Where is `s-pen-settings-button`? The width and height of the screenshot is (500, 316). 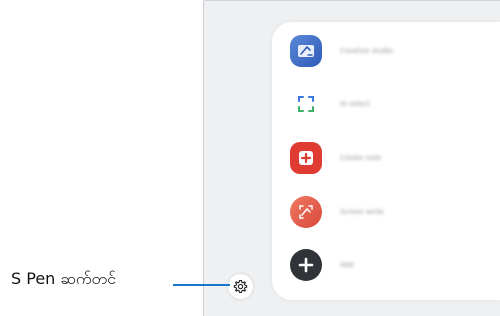
s-pen-settings-button is located at coordinates (240, 286).